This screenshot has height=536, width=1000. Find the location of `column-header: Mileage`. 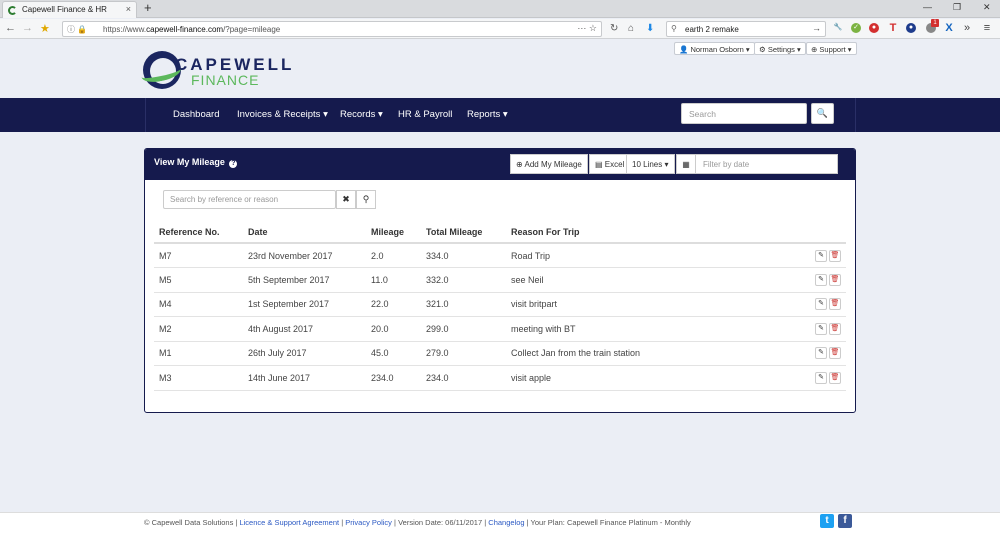

column-header: Mileage is located at coordinates (393, 232).